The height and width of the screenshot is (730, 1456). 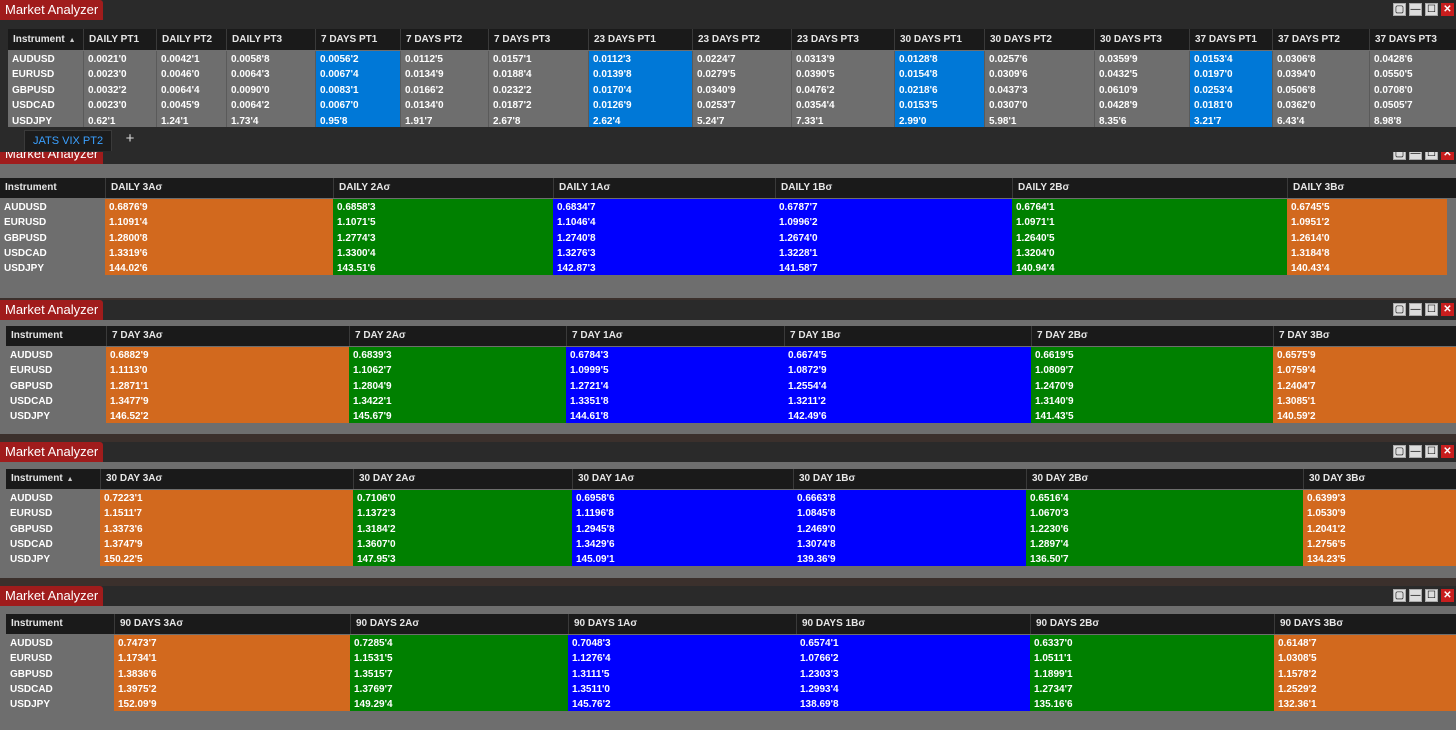 What do you see at coordinates (1365, 624) in the screenshot?
I see `column-header: 90 DAYS 3Bσ` at bounding box center [1365, 624].